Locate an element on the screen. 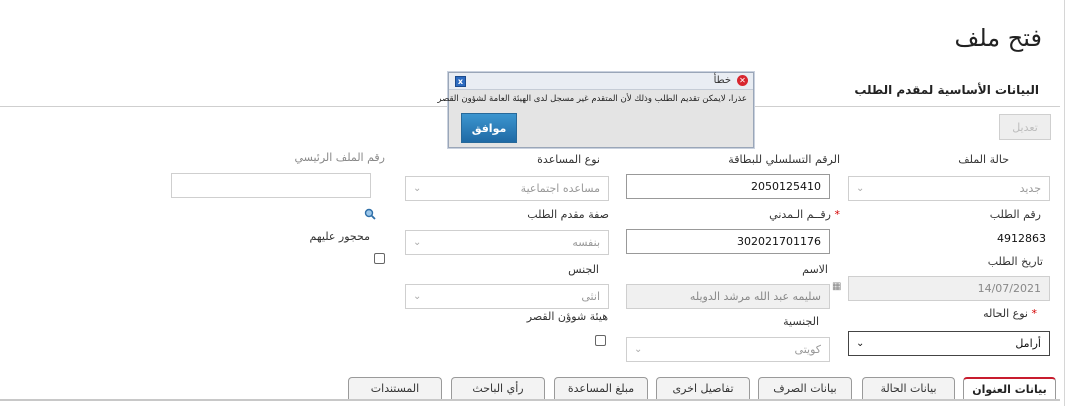 The image size is (1073, 406). civil-number-value: 302021701176 is located at coordinates (779, 241).